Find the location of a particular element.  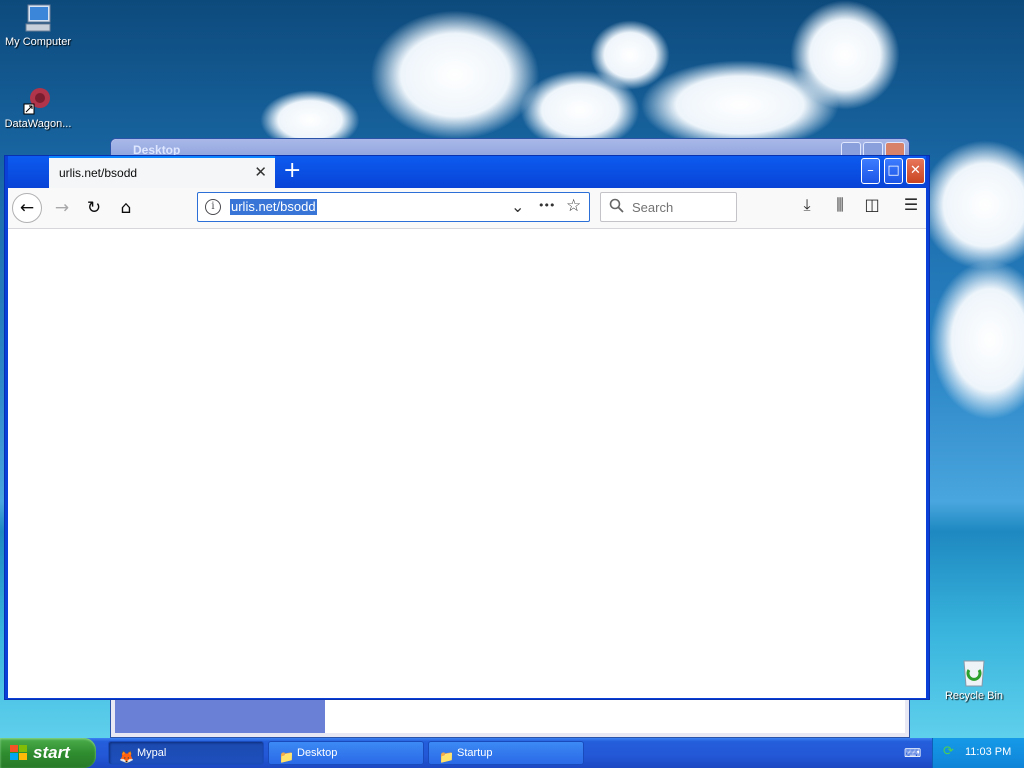

taskbar-item-label: Startup is located at coordinates (475, 753).